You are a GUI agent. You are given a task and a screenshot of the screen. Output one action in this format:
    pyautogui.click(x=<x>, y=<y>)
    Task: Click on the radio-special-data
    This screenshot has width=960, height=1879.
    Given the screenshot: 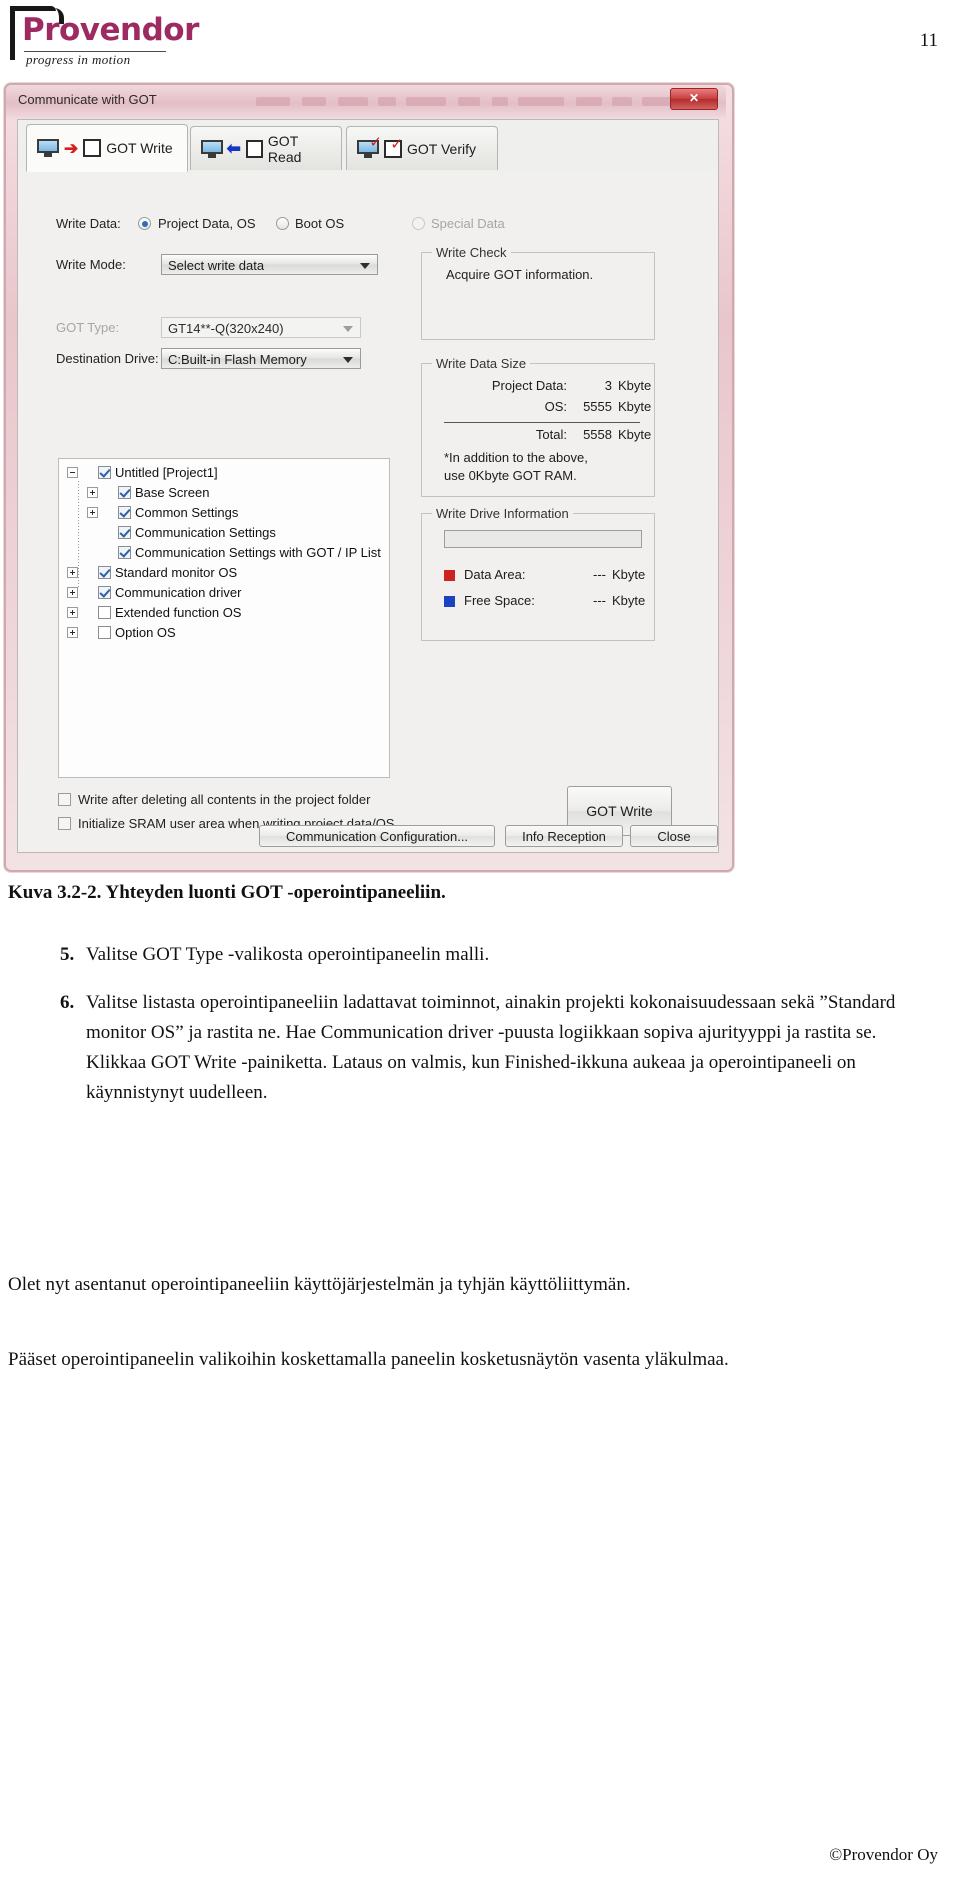 What is the action you would take?
    pyautogui.click(x=418, y=223)
    